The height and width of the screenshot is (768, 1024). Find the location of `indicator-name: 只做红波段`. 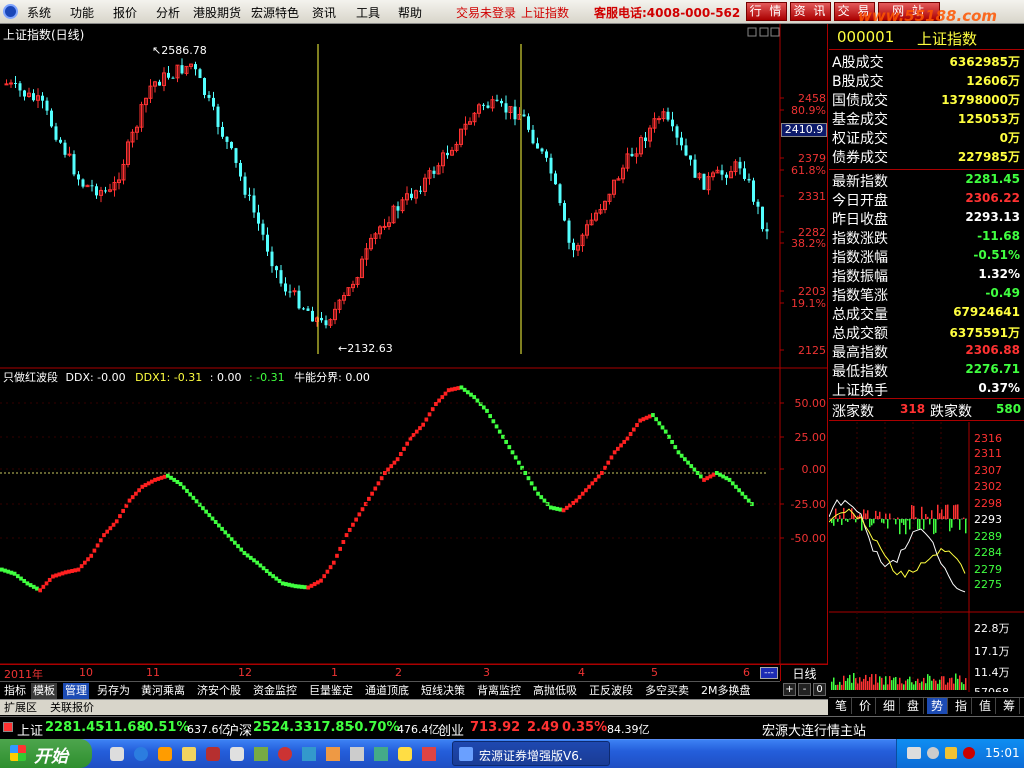

indicator-name: 只做红波段 is located at coordinates (30, 377).